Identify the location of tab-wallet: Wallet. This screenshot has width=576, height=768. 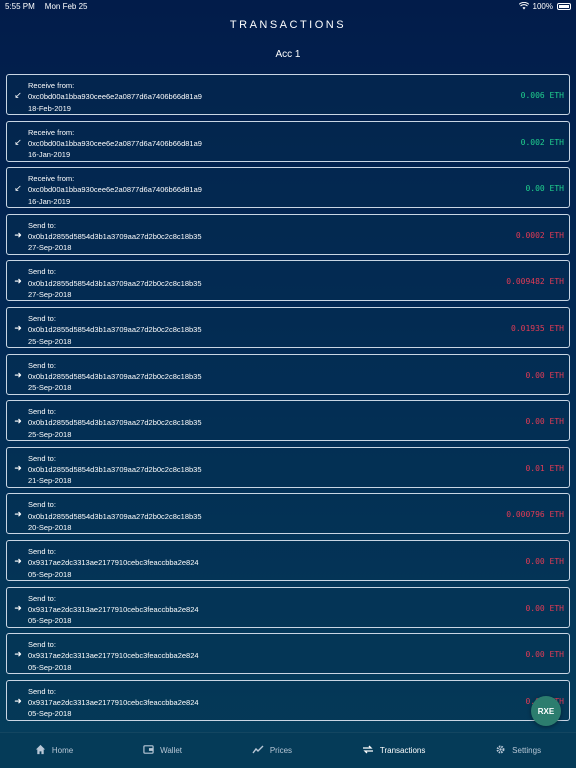
(162, 751).